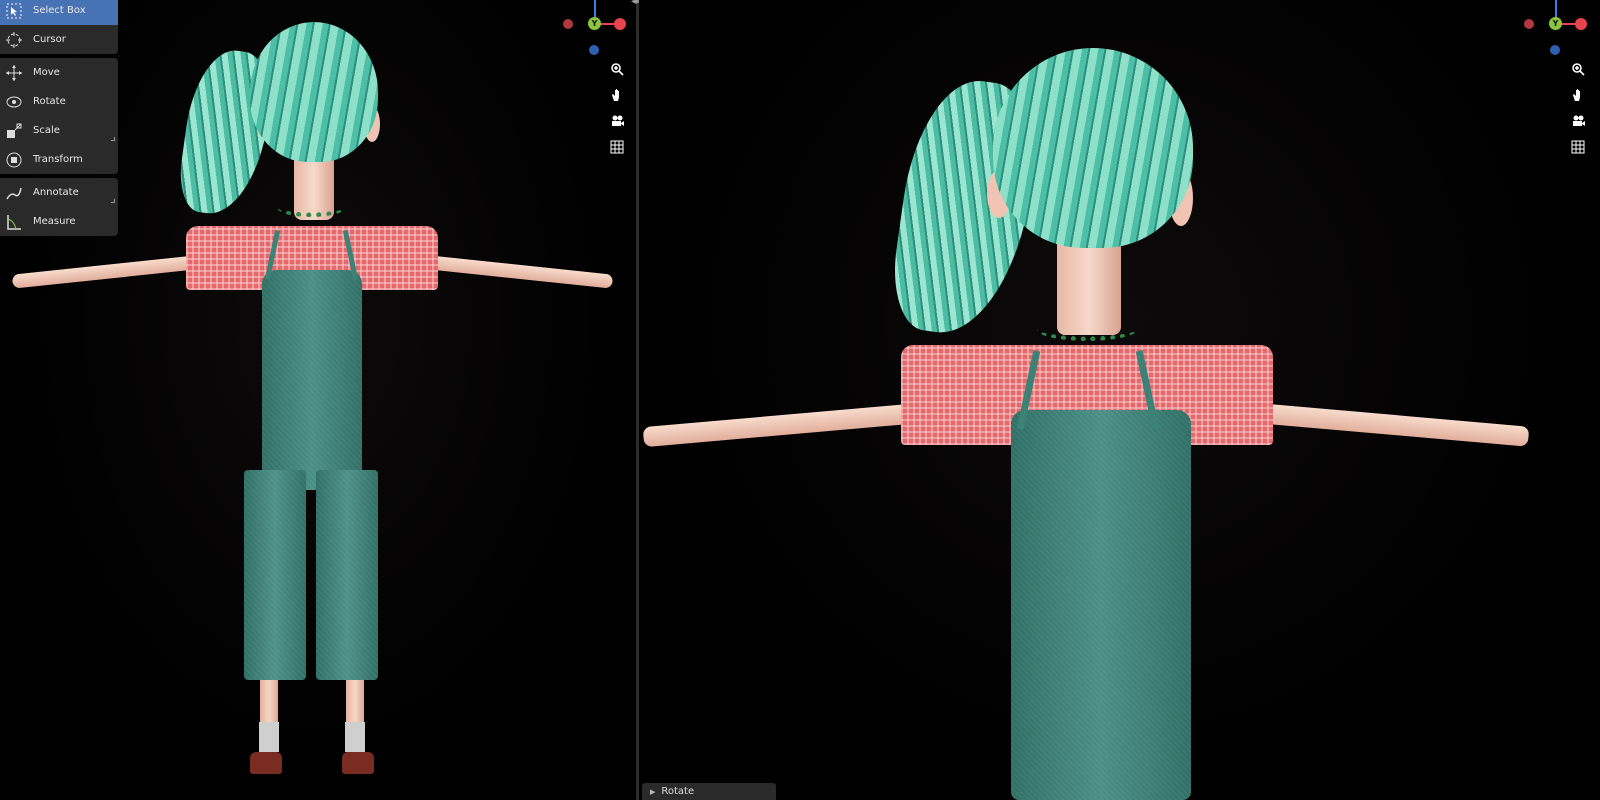 This screenshot has height=800, width=1600. Describe the element at coordinates (269, 702) in the screenshot. I see `shin-left` at that location.